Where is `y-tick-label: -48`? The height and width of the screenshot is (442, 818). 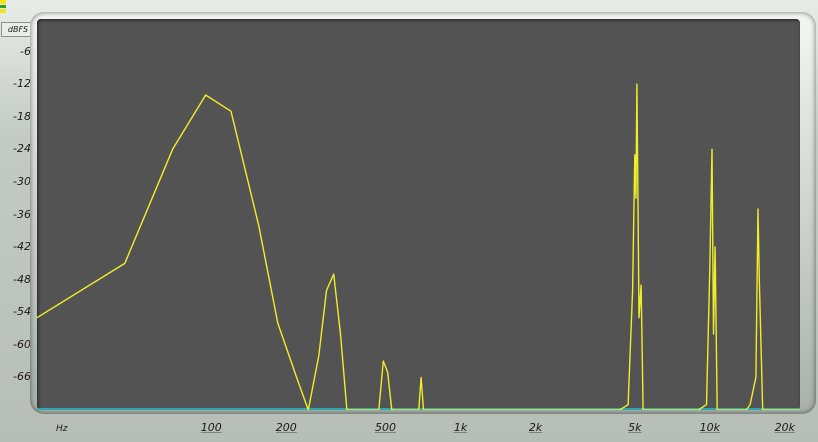
y-tick-label: -48 is located at coordinates (22, 279).